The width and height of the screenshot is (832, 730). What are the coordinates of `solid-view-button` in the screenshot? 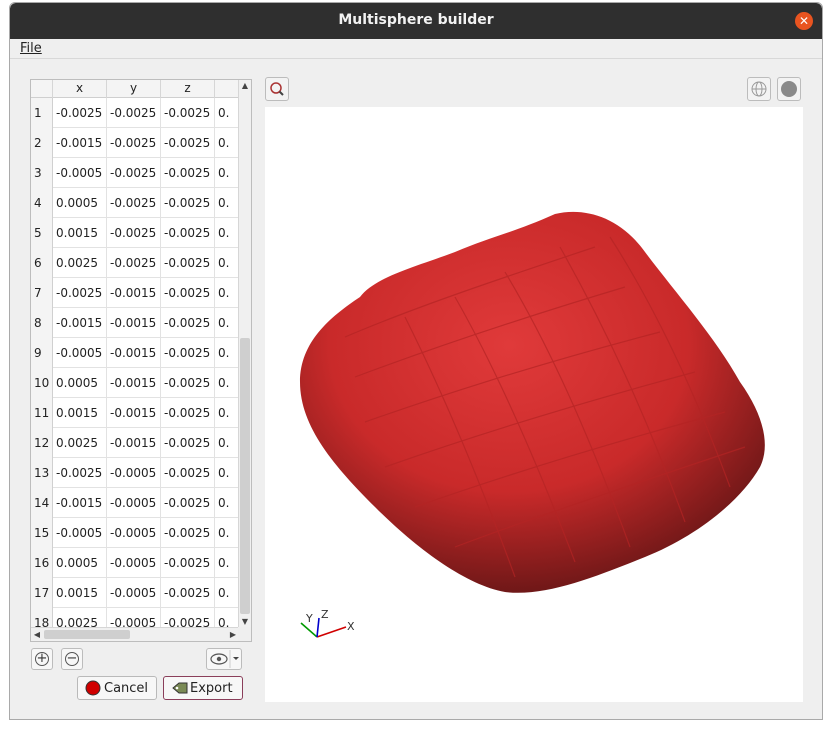 It's located at (789, 89).